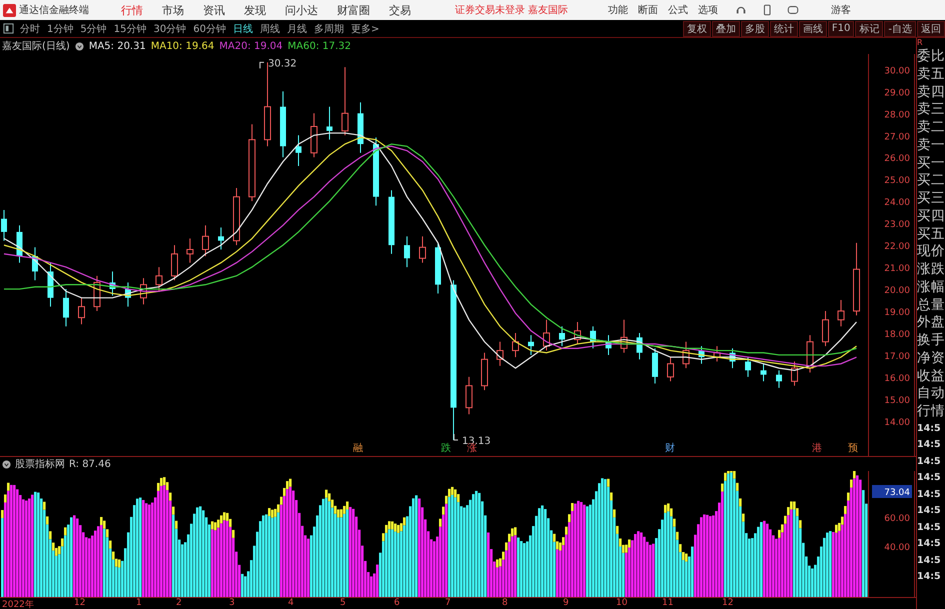 This screenshot has width=945, height=609. Describe the element at coordinates (728, 603) in the screenshot. I see `axis-tick-label: 12` at that location.